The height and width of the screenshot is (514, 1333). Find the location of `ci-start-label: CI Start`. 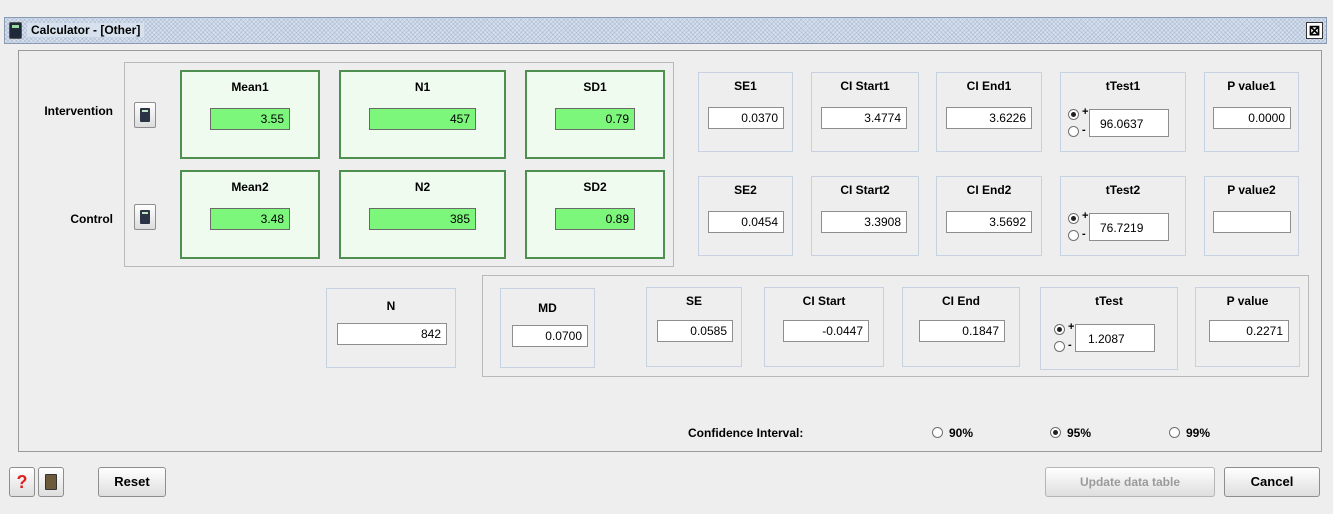

ci-start-label: CI Start is located at coordinates (824, 301).